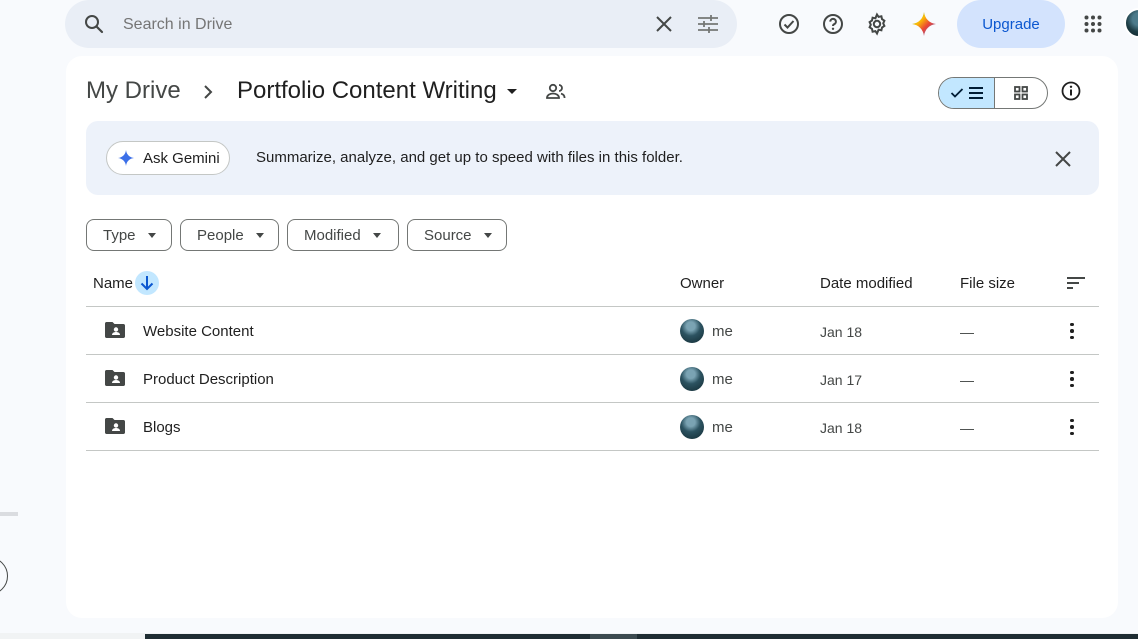 This screenshot has height=639, width=1138. Describe the element at coordinates (94, 26) in the screenshot. I see `search-icon` at that location.